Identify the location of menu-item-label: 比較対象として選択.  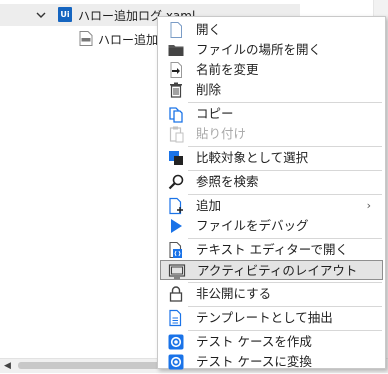
(252, 157).